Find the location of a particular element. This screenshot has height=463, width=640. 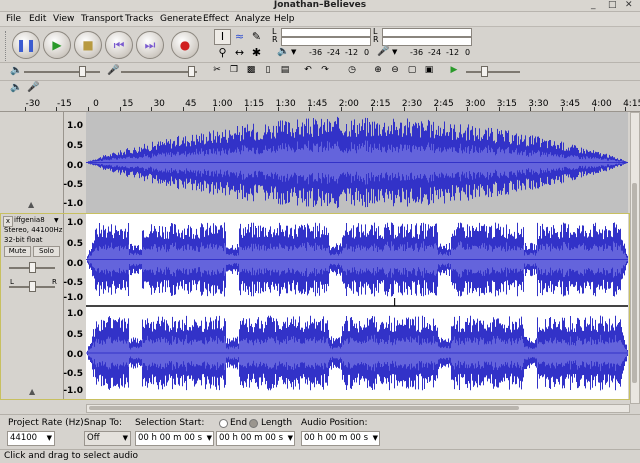

silence-icon: ▤ is located at coordinates (285, 70).